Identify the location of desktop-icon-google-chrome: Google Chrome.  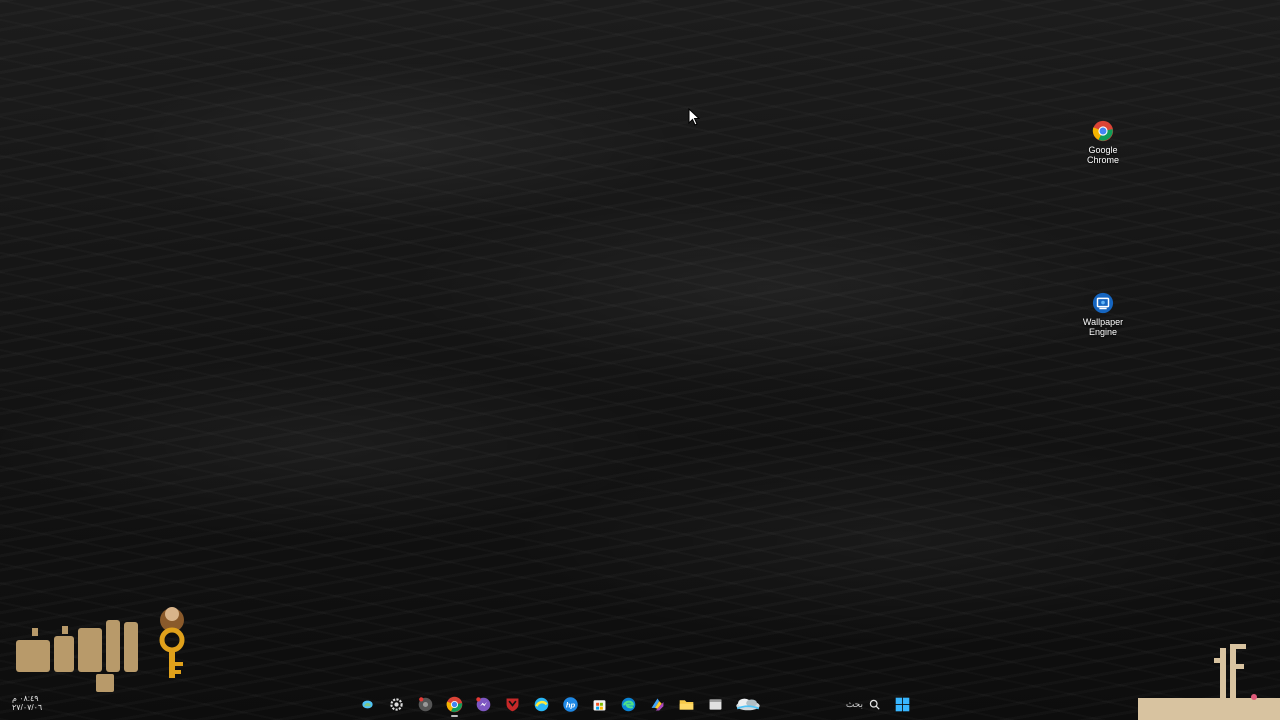
(1103, 142).